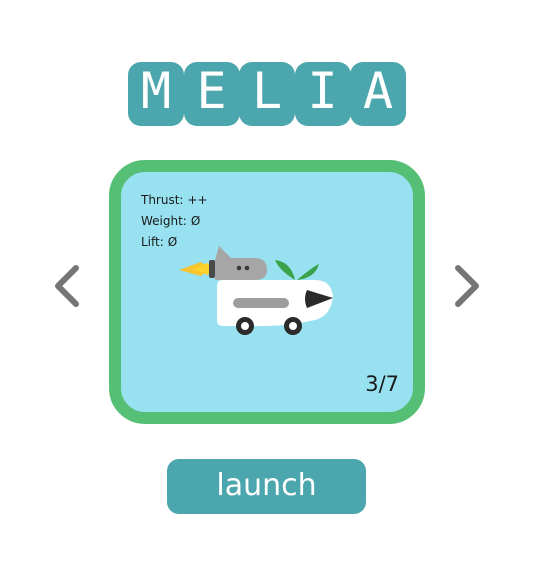 Image resolution: width=533 pixels, height=565 pixels. What do you see at coordinates (382, 384) in the screenshot?
I see `vehicle-counter: 3/7` at bounding box center [382, 384].